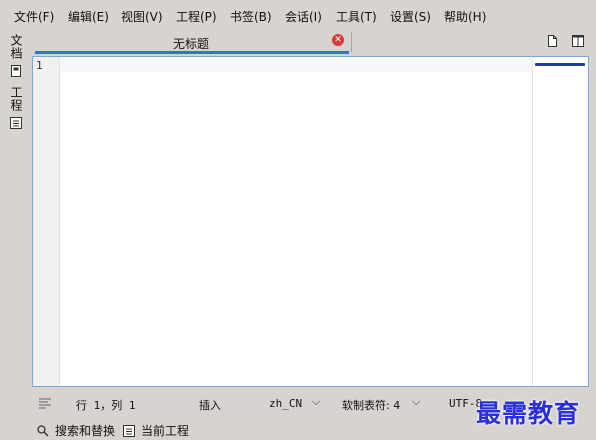 This screenshot has width=596, height=440. What do you see at coordinates (196, 16) in the screenshot?
I see `menu-project: 工程(P)` at bounding box center [196, 16].